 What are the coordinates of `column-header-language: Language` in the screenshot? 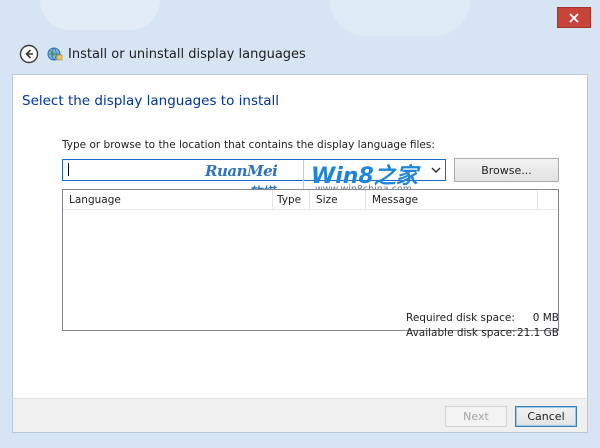 It's located at (168, 200).